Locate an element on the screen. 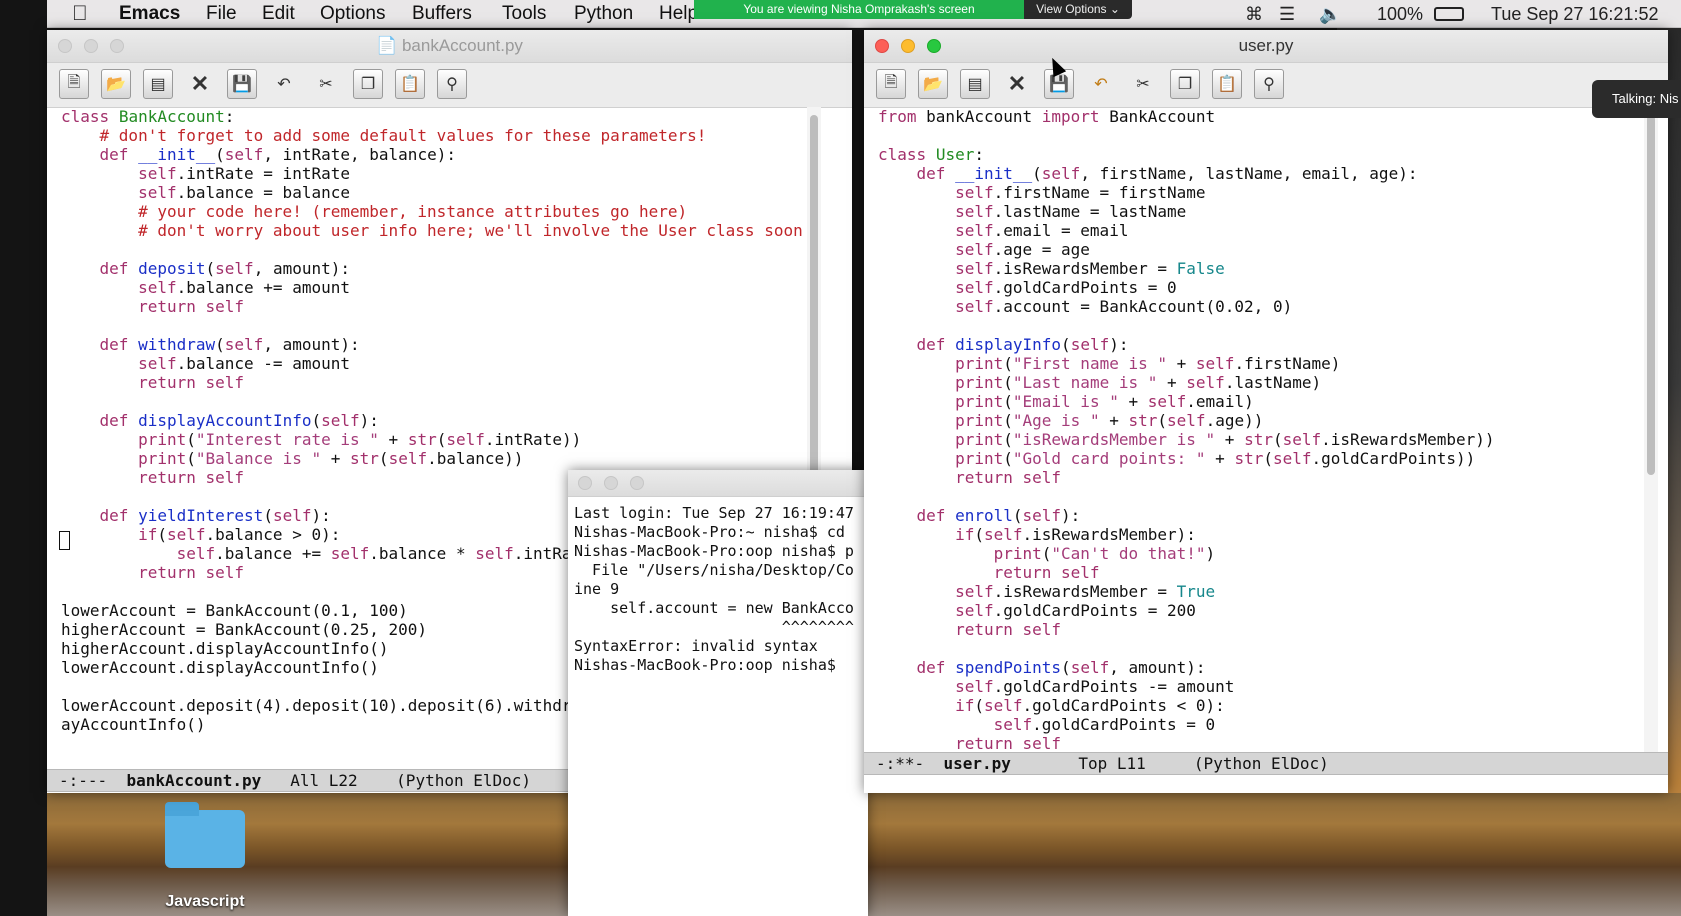 This screenshot has width=1681, height=916. code-line: class BankAccount: is located at coordinates (432, 116).